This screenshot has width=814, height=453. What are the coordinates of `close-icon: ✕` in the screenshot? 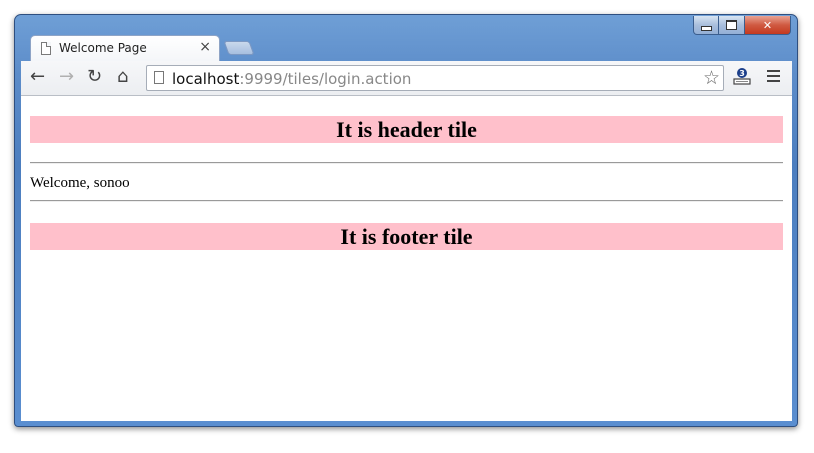 It's located at (767, 25).